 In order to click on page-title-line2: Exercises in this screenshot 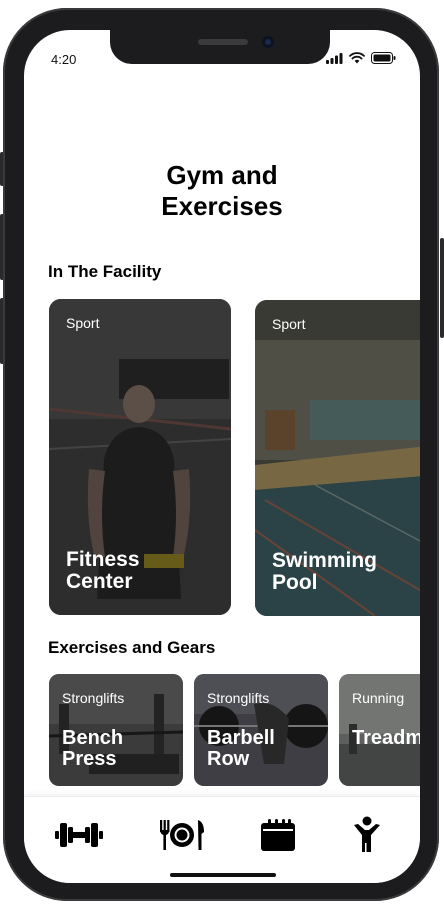, I will do `click(222, 206)`.